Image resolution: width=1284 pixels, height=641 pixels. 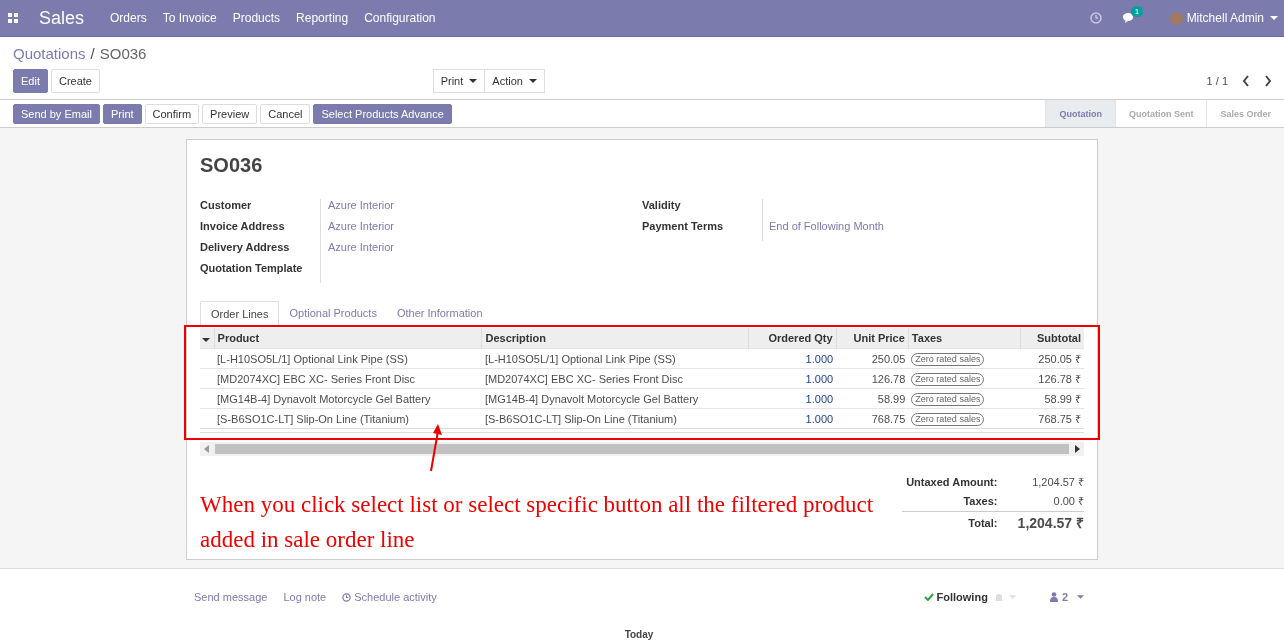 What do you see at coordinates (252, 269) in the screenshot?
I see `field-label: Quotation Template` at bounding box center [252, 269].